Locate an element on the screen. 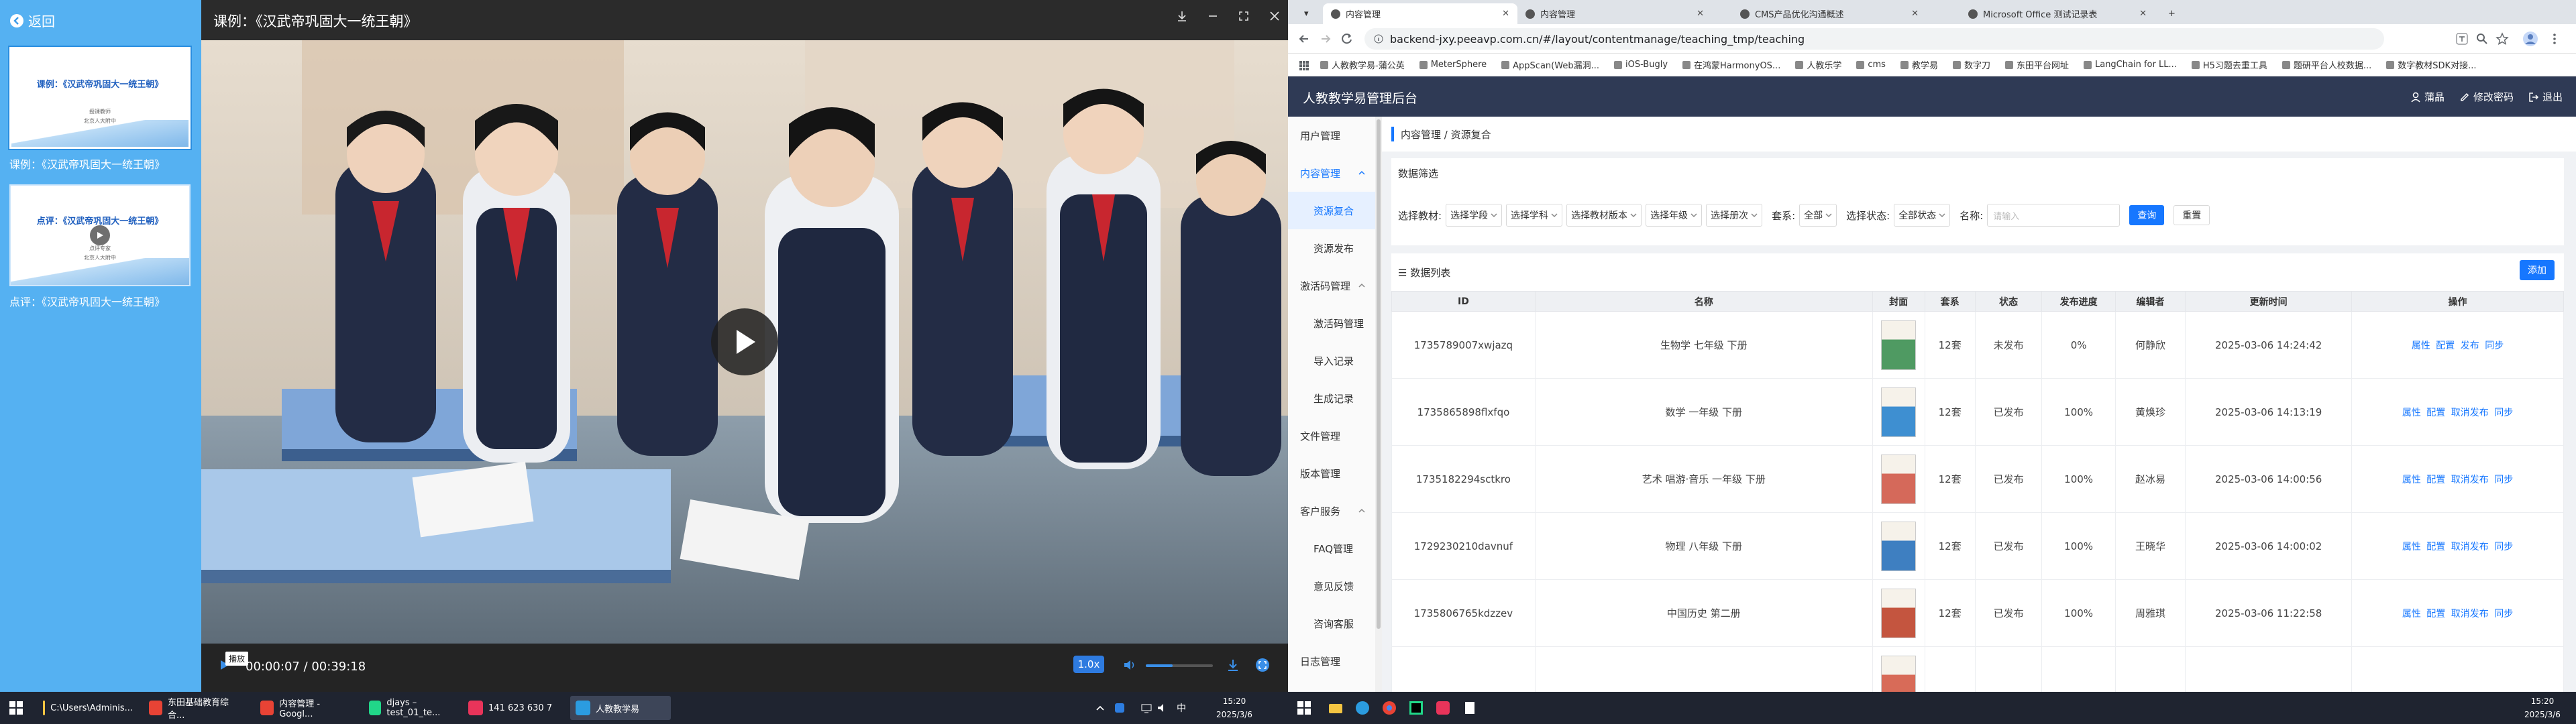  bookmark-item: 数字刀 is located at coordinates (1971, 64).